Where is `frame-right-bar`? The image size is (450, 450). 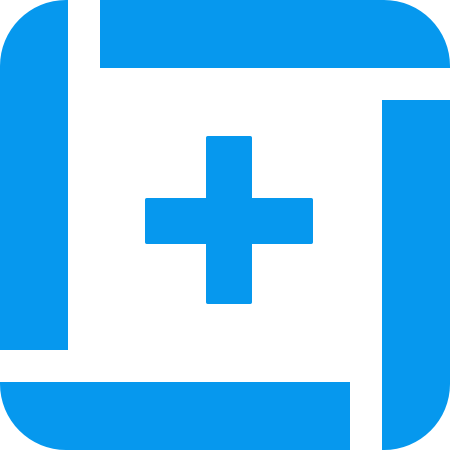
frame-right-bar is located at coordinates (416, 275).